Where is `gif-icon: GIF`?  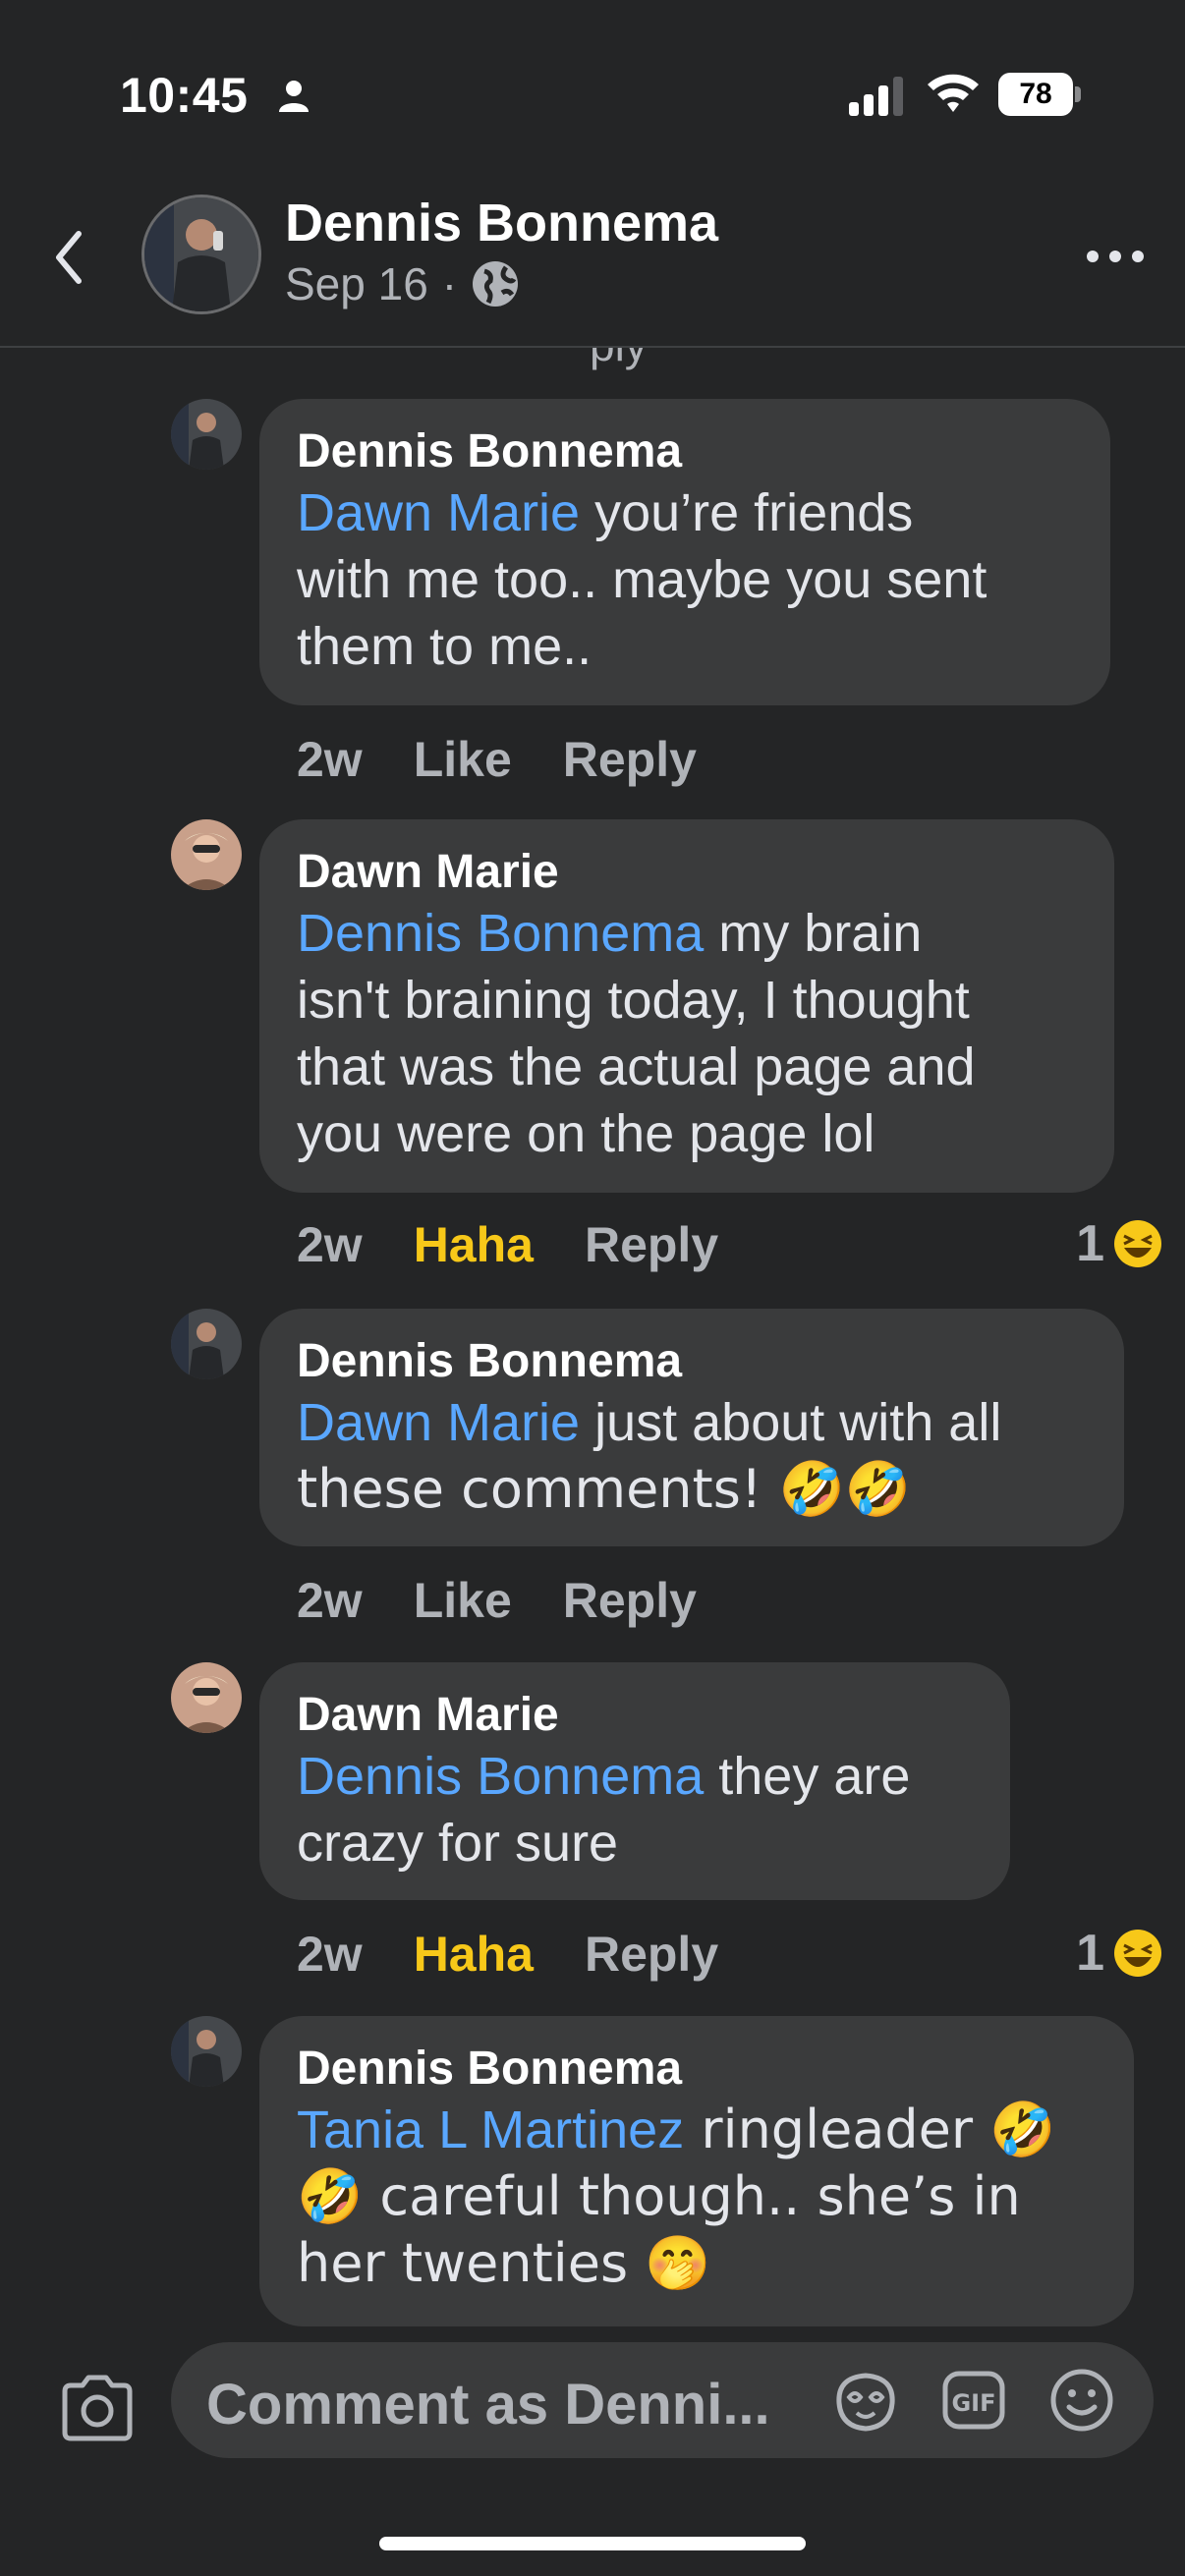 gif-icon: GIF is located at coordinates (974, 2400).